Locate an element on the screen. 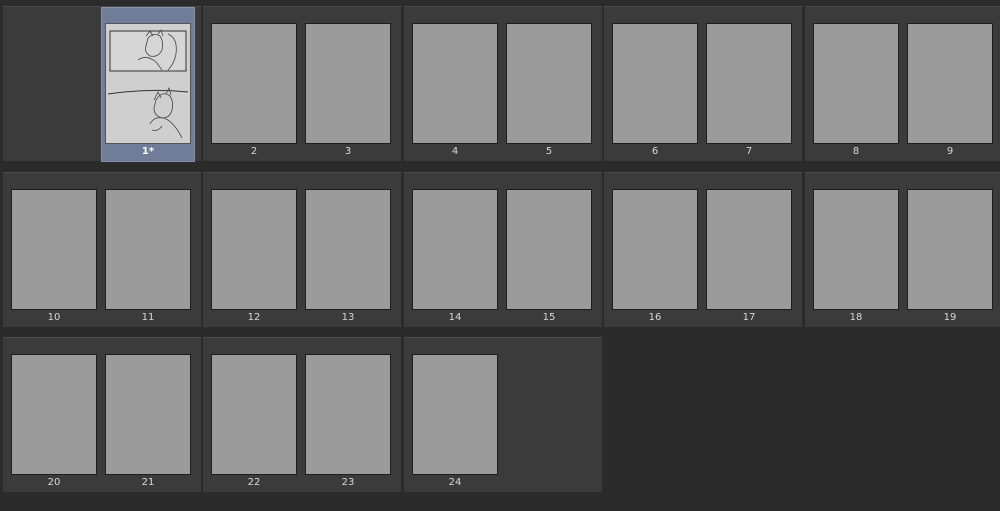  page-spread: 45 is located at coordinates (503, 83).